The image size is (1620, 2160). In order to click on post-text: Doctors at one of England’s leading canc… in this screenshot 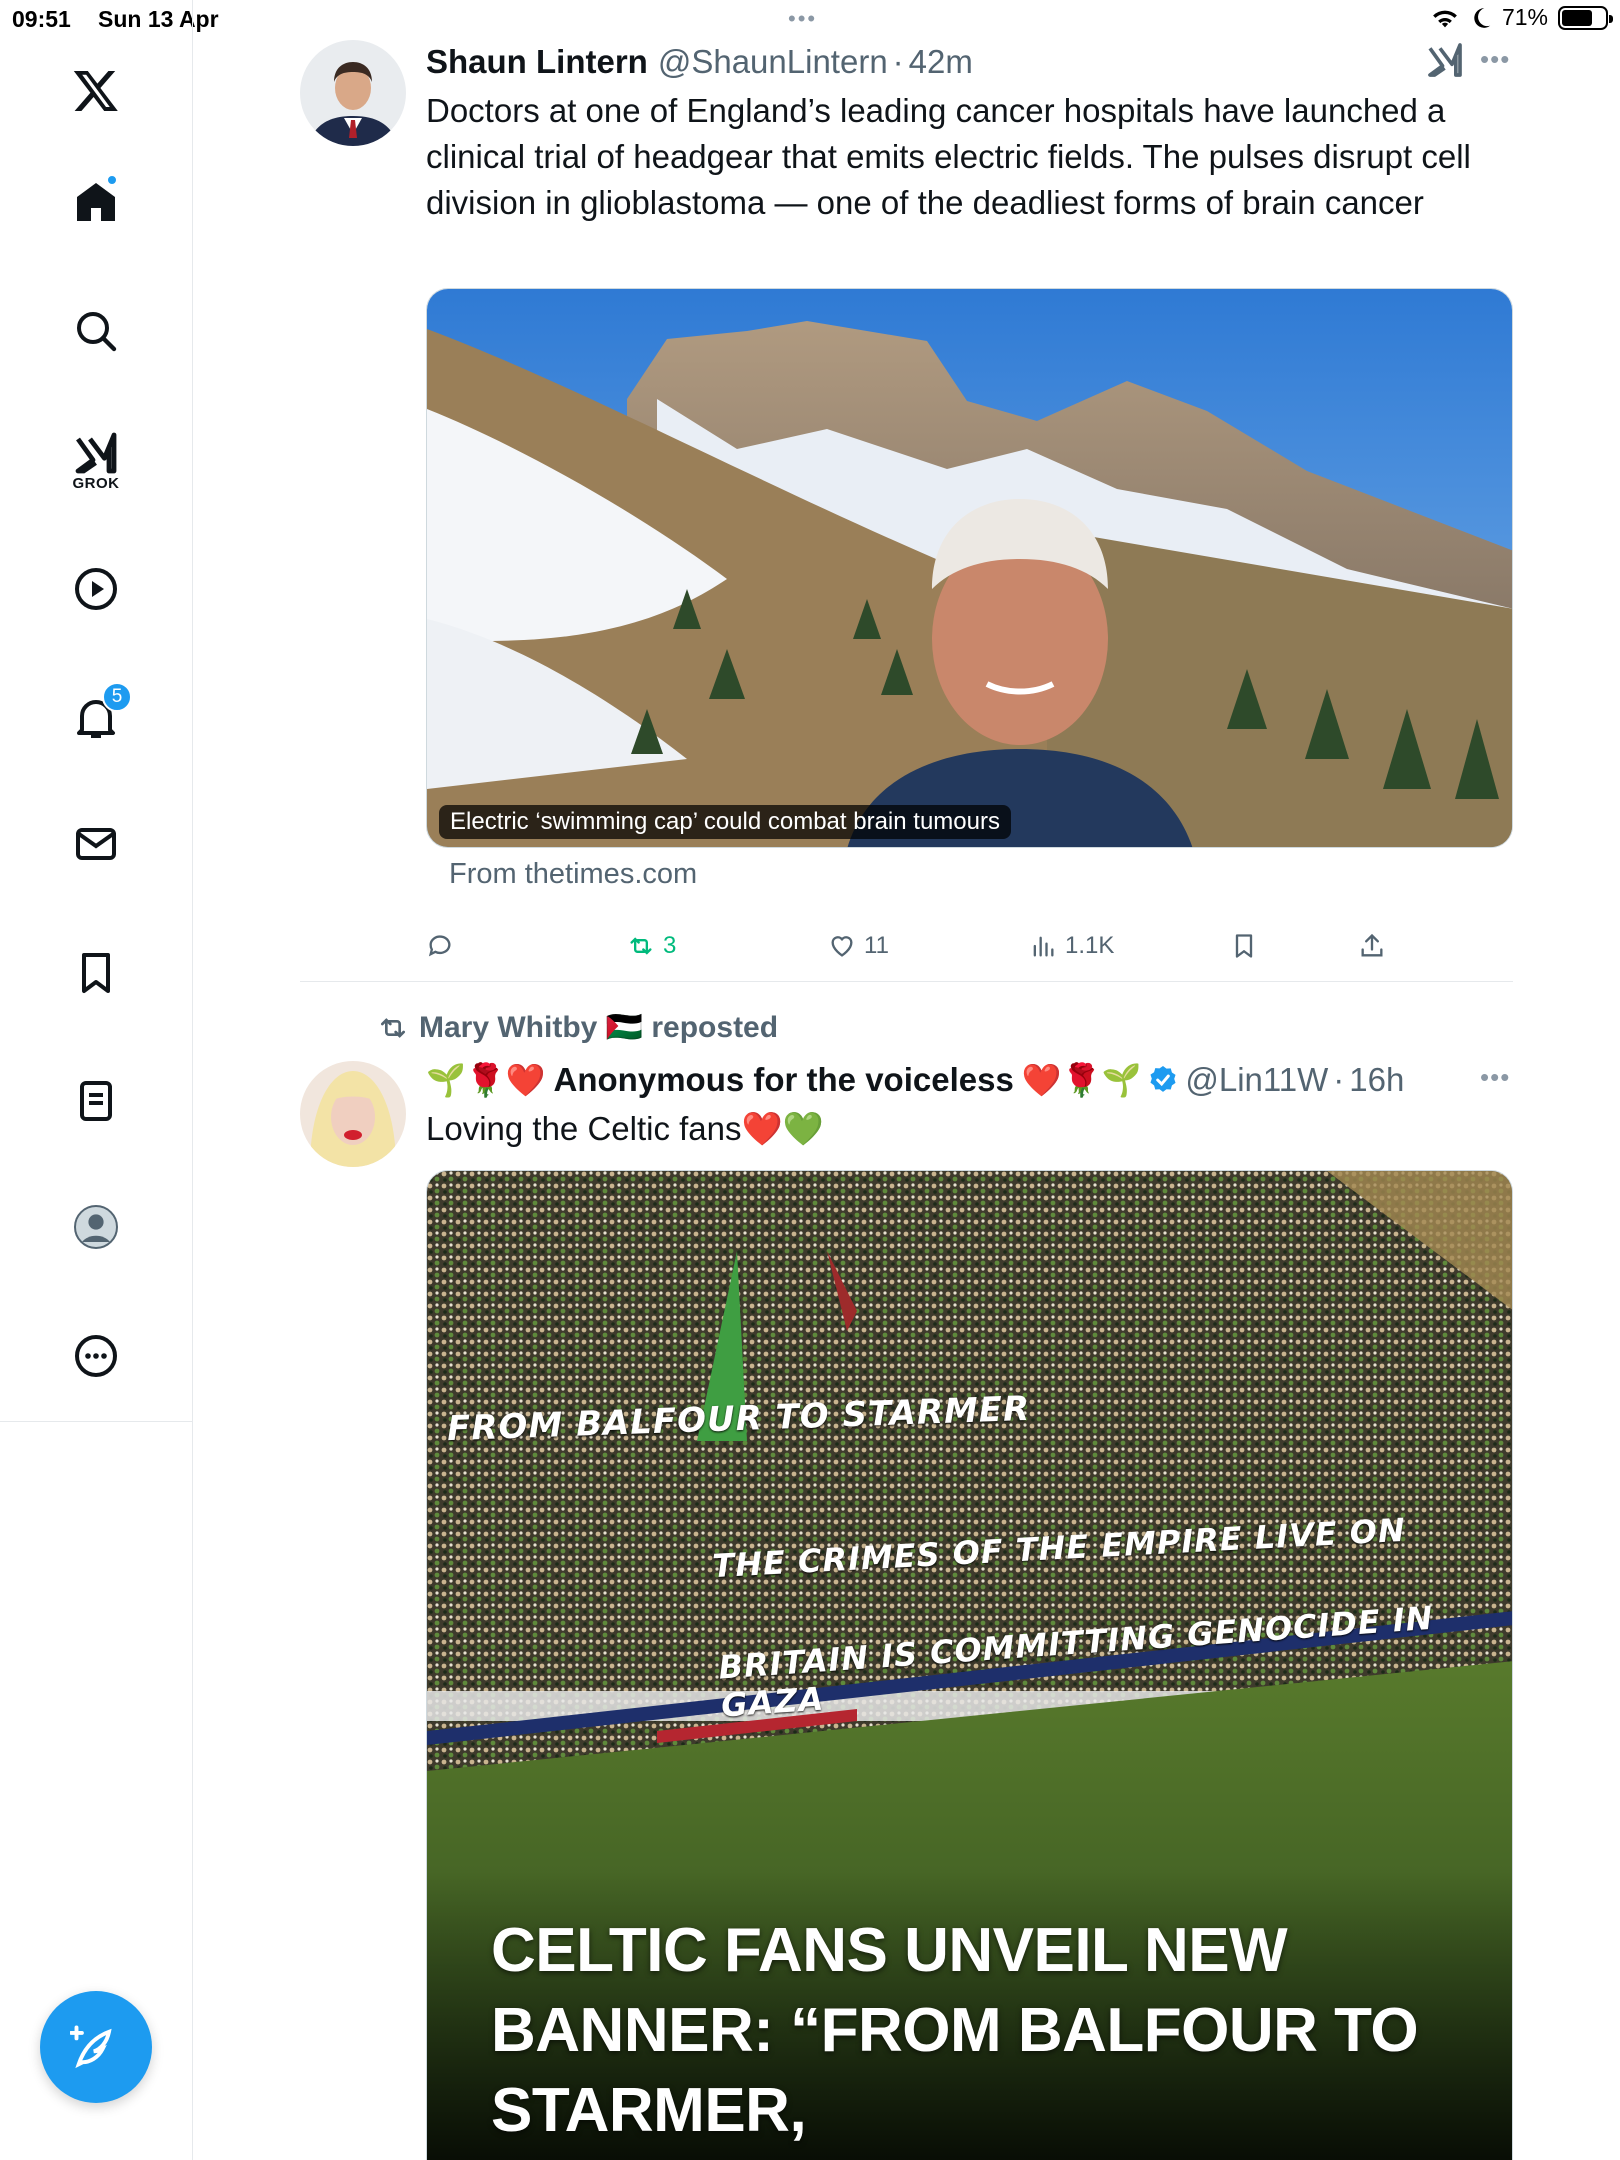, I will do `click(948, 156)`.